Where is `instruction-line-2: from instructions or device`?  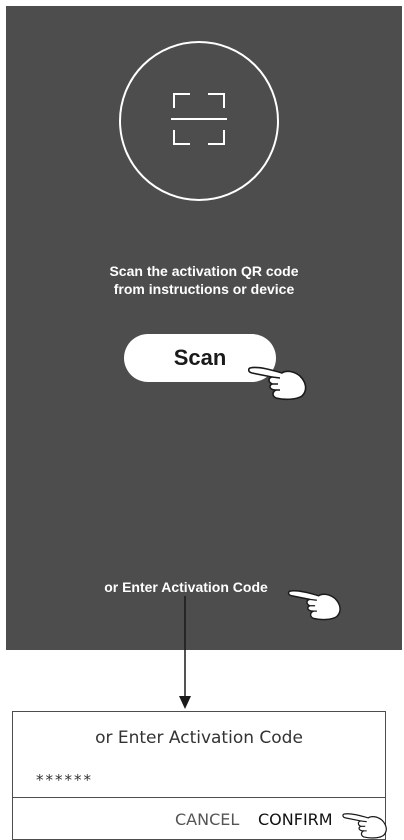
instruction-line-2: from instructions or device is located at coordinates (204, 289).